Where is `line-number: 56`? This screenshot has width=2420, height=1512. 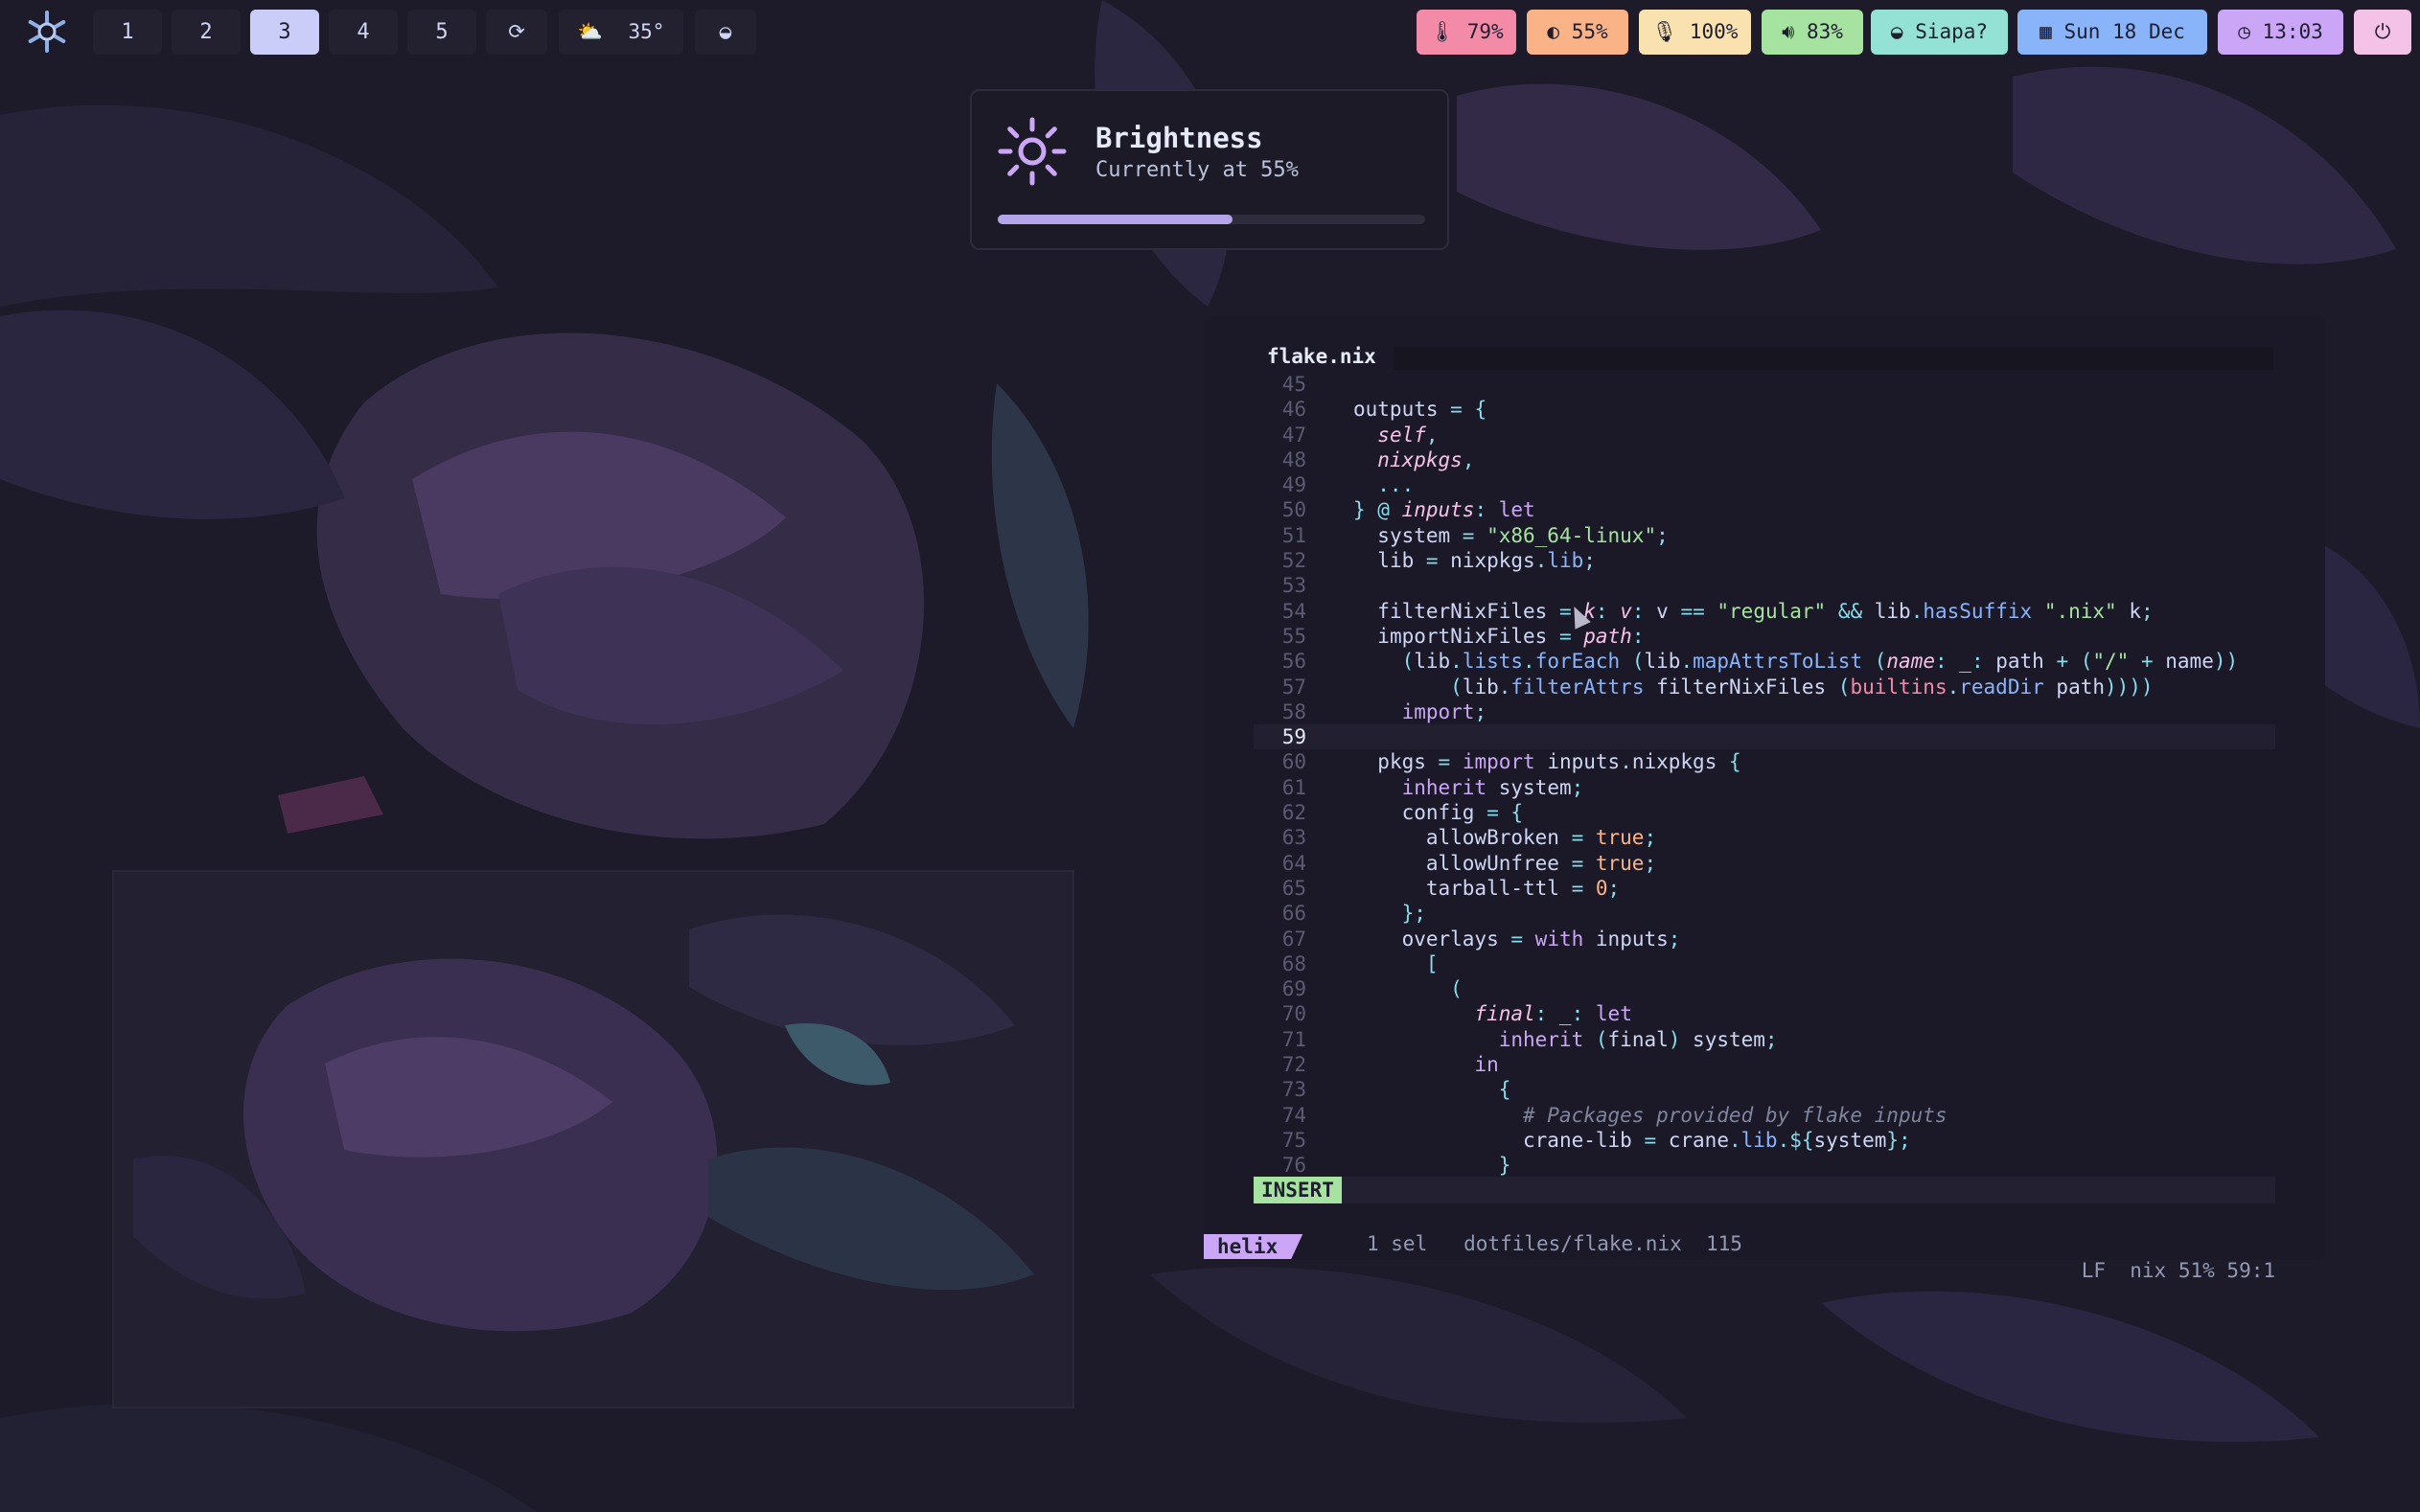
line-number: 56 is located at coordinates (1293, 662).